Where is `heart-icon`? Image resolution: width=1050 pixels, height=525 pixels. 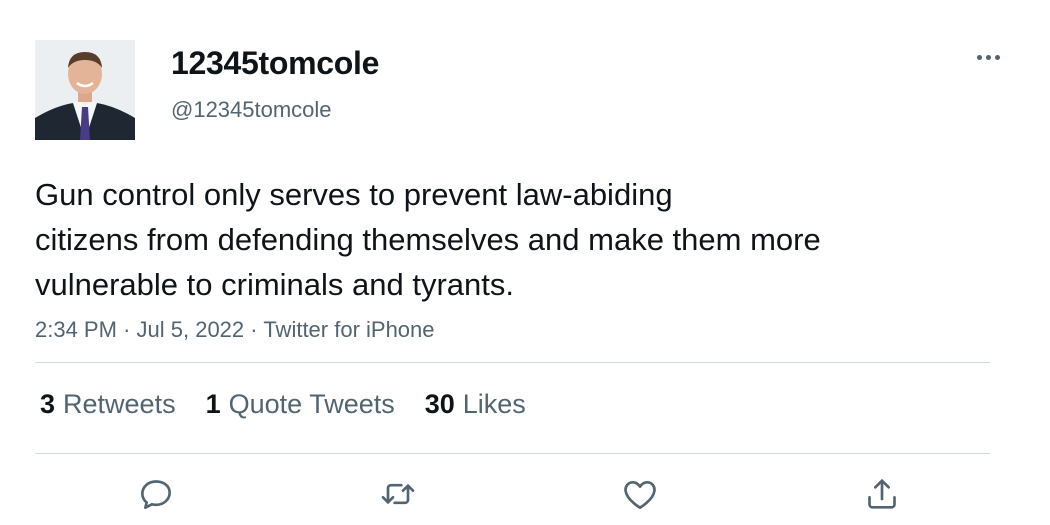
heart-icon is located at coordinates (640, 495).